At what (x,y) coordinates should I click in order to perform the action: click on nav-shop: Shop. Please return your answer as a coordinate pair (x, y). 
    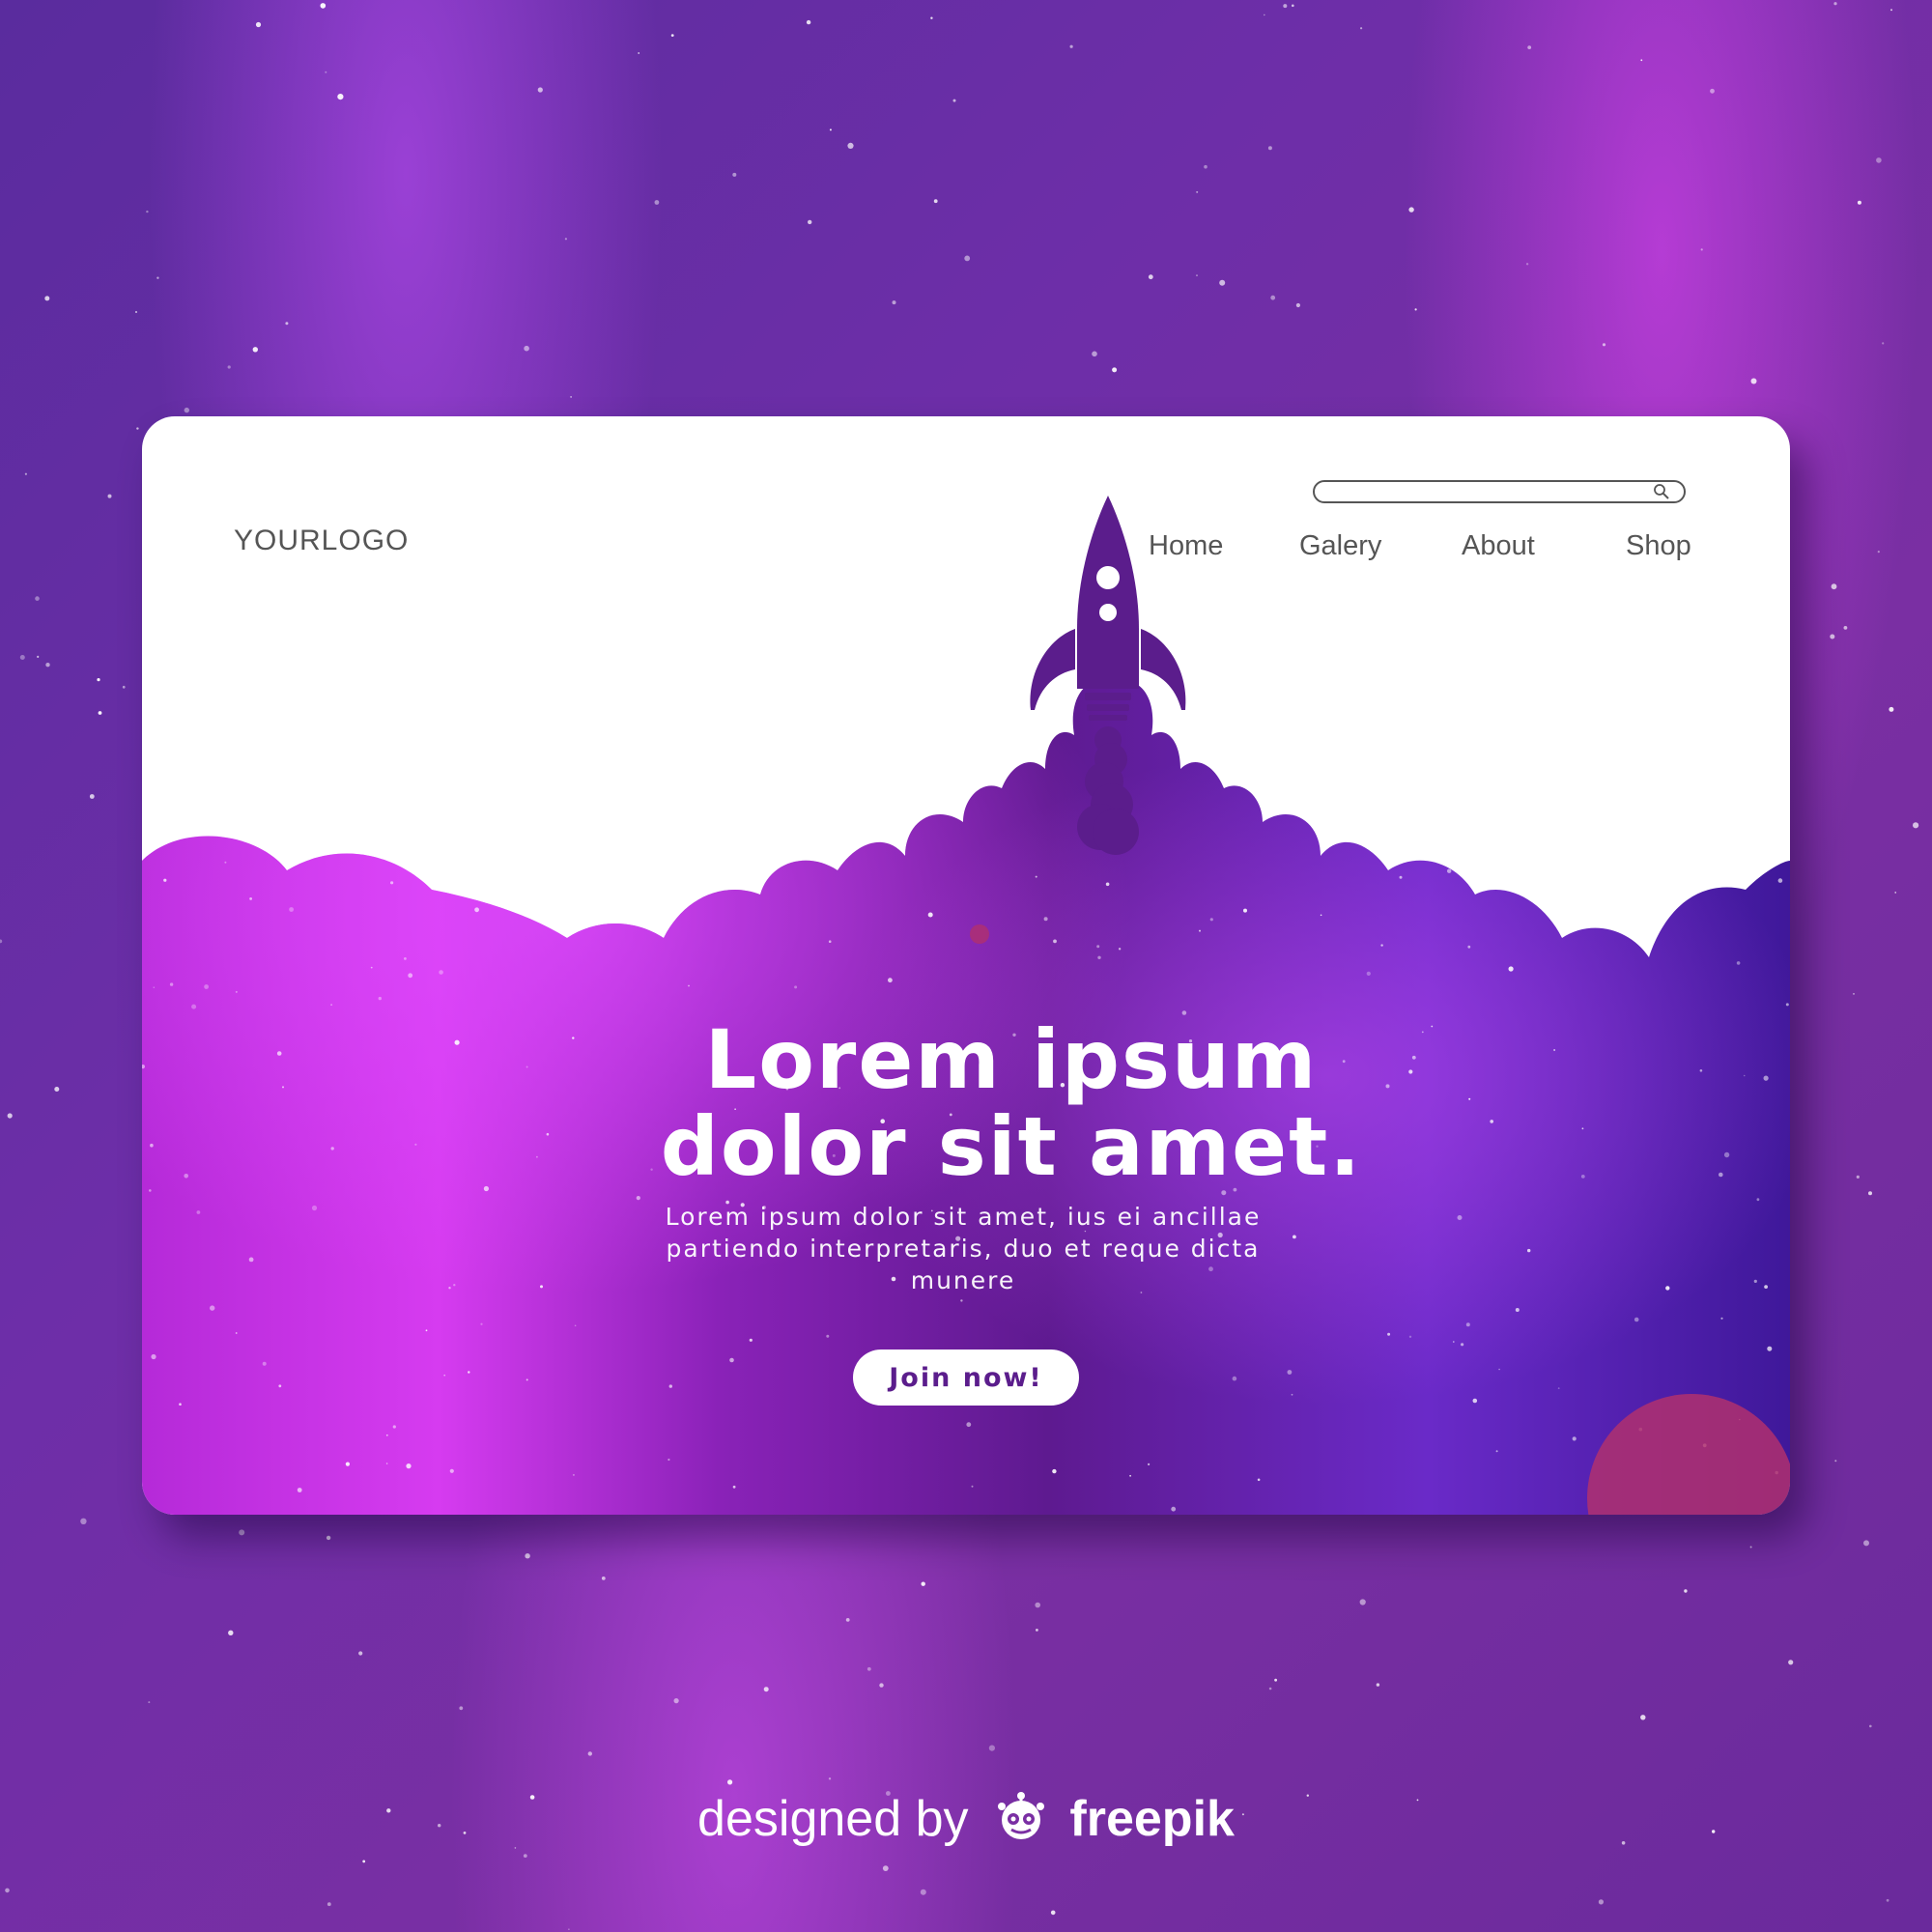
    Looking at the image, I should click on (1658, 546).